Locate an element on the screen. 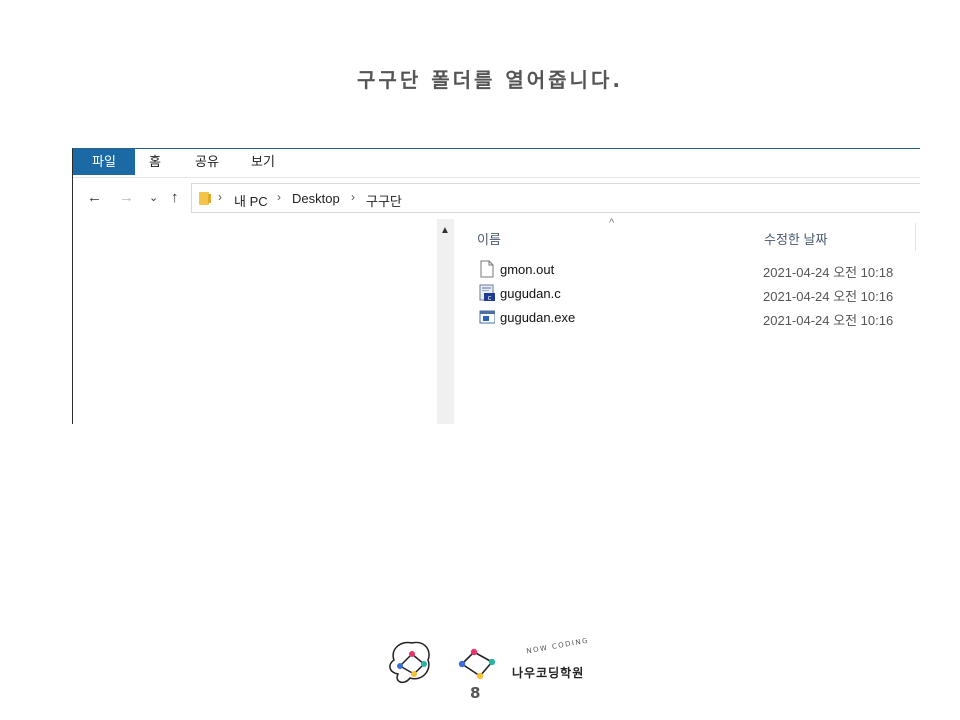 The width and height of the screenshot is (960, 720). folder-icon is located at coordinates (205, 198).